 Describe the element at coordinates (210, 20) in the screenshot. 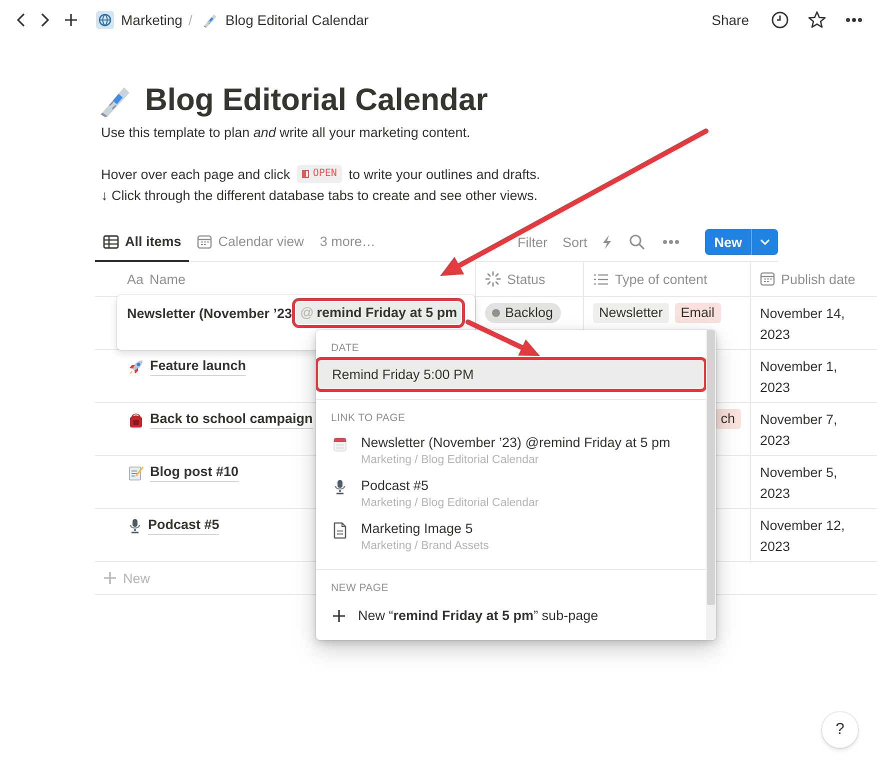

I see `rolled-newspaper-icon` at that location.